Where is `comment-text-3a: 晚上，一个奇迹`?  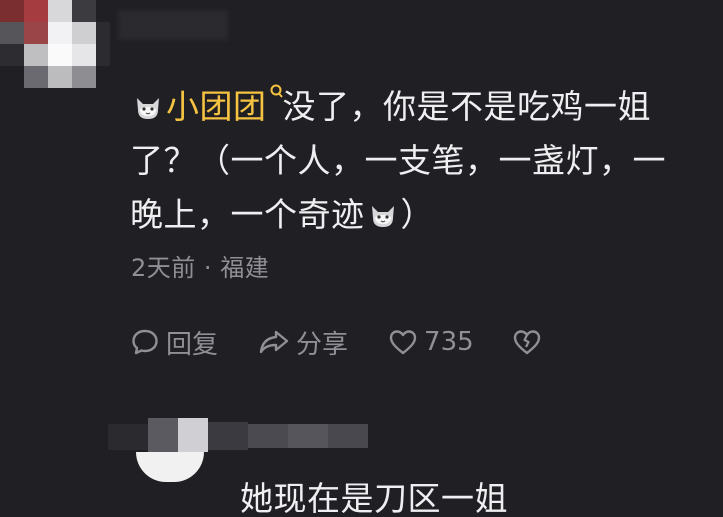 comment-text-3a: 晚上，一个奇迹 is located at coordinates (247, 214).